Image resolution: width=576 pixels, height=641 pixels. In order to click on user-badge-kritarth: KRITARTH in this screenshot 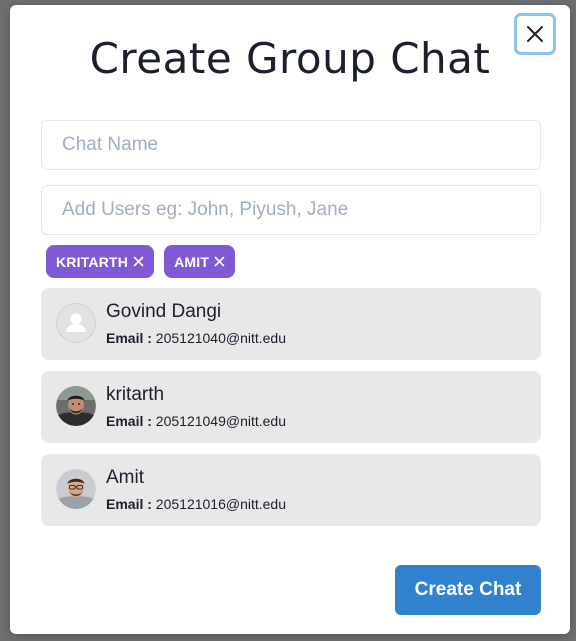, I will do `click(100, 261)`.